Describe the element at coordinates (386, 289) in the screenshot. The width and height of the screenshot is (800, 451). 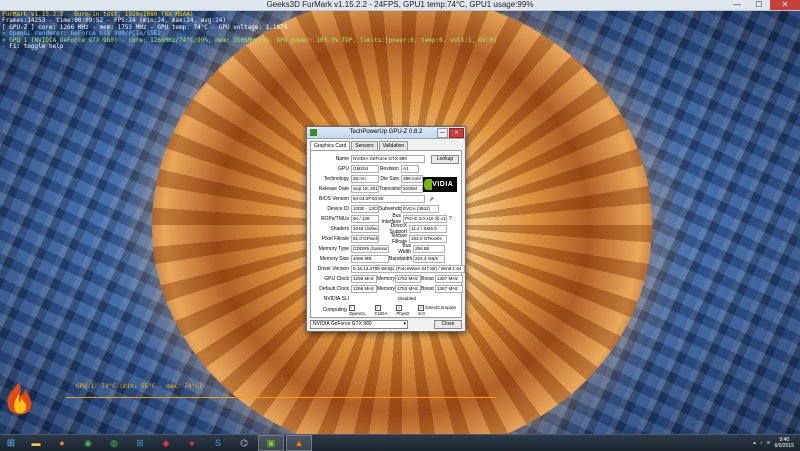
I see `default-memory-label: Memory` at that location.